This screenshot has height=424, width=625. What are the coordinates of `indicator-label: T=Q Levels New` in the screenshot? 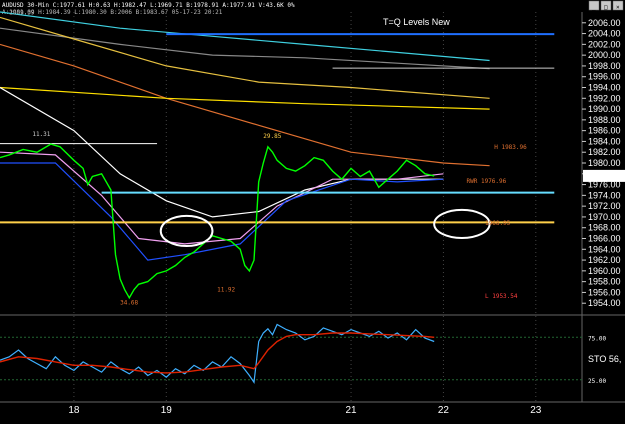 It's located at (416, 22).